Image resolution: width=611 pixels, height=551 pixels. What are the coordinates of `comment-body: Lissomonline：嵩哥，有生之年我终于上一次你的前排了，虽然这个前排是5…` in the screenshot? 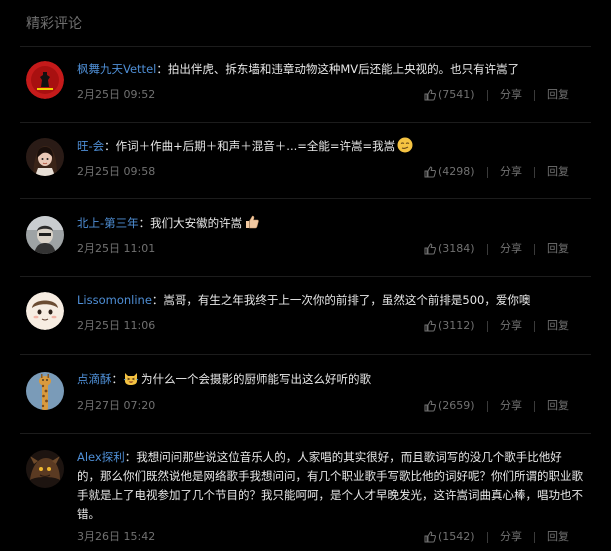 It's located at (304, 300).